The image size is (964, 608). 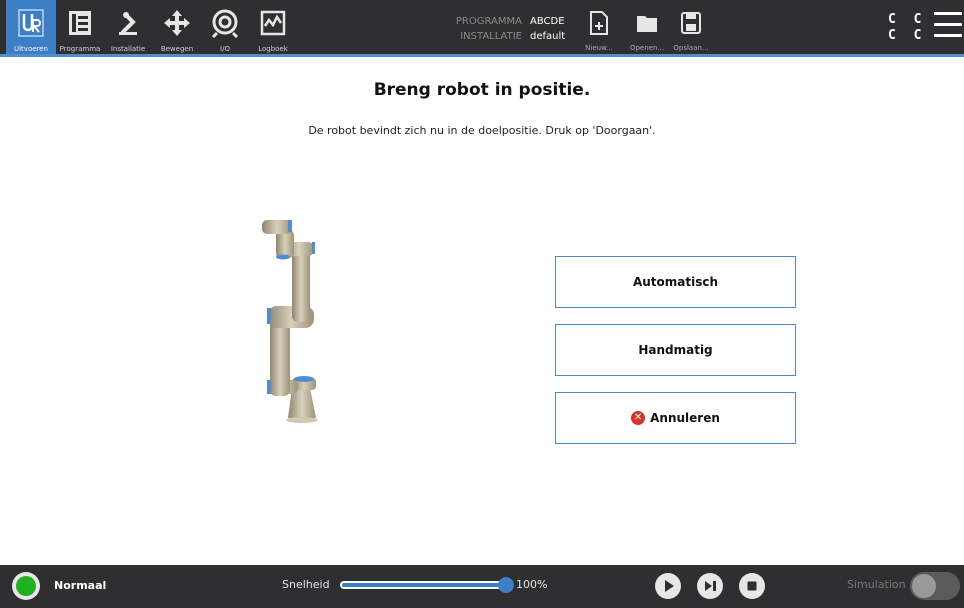 What do you see at coordinates (647, 24) in the screenshot?
I see `folder-icon` at bounding box center [647, 24].